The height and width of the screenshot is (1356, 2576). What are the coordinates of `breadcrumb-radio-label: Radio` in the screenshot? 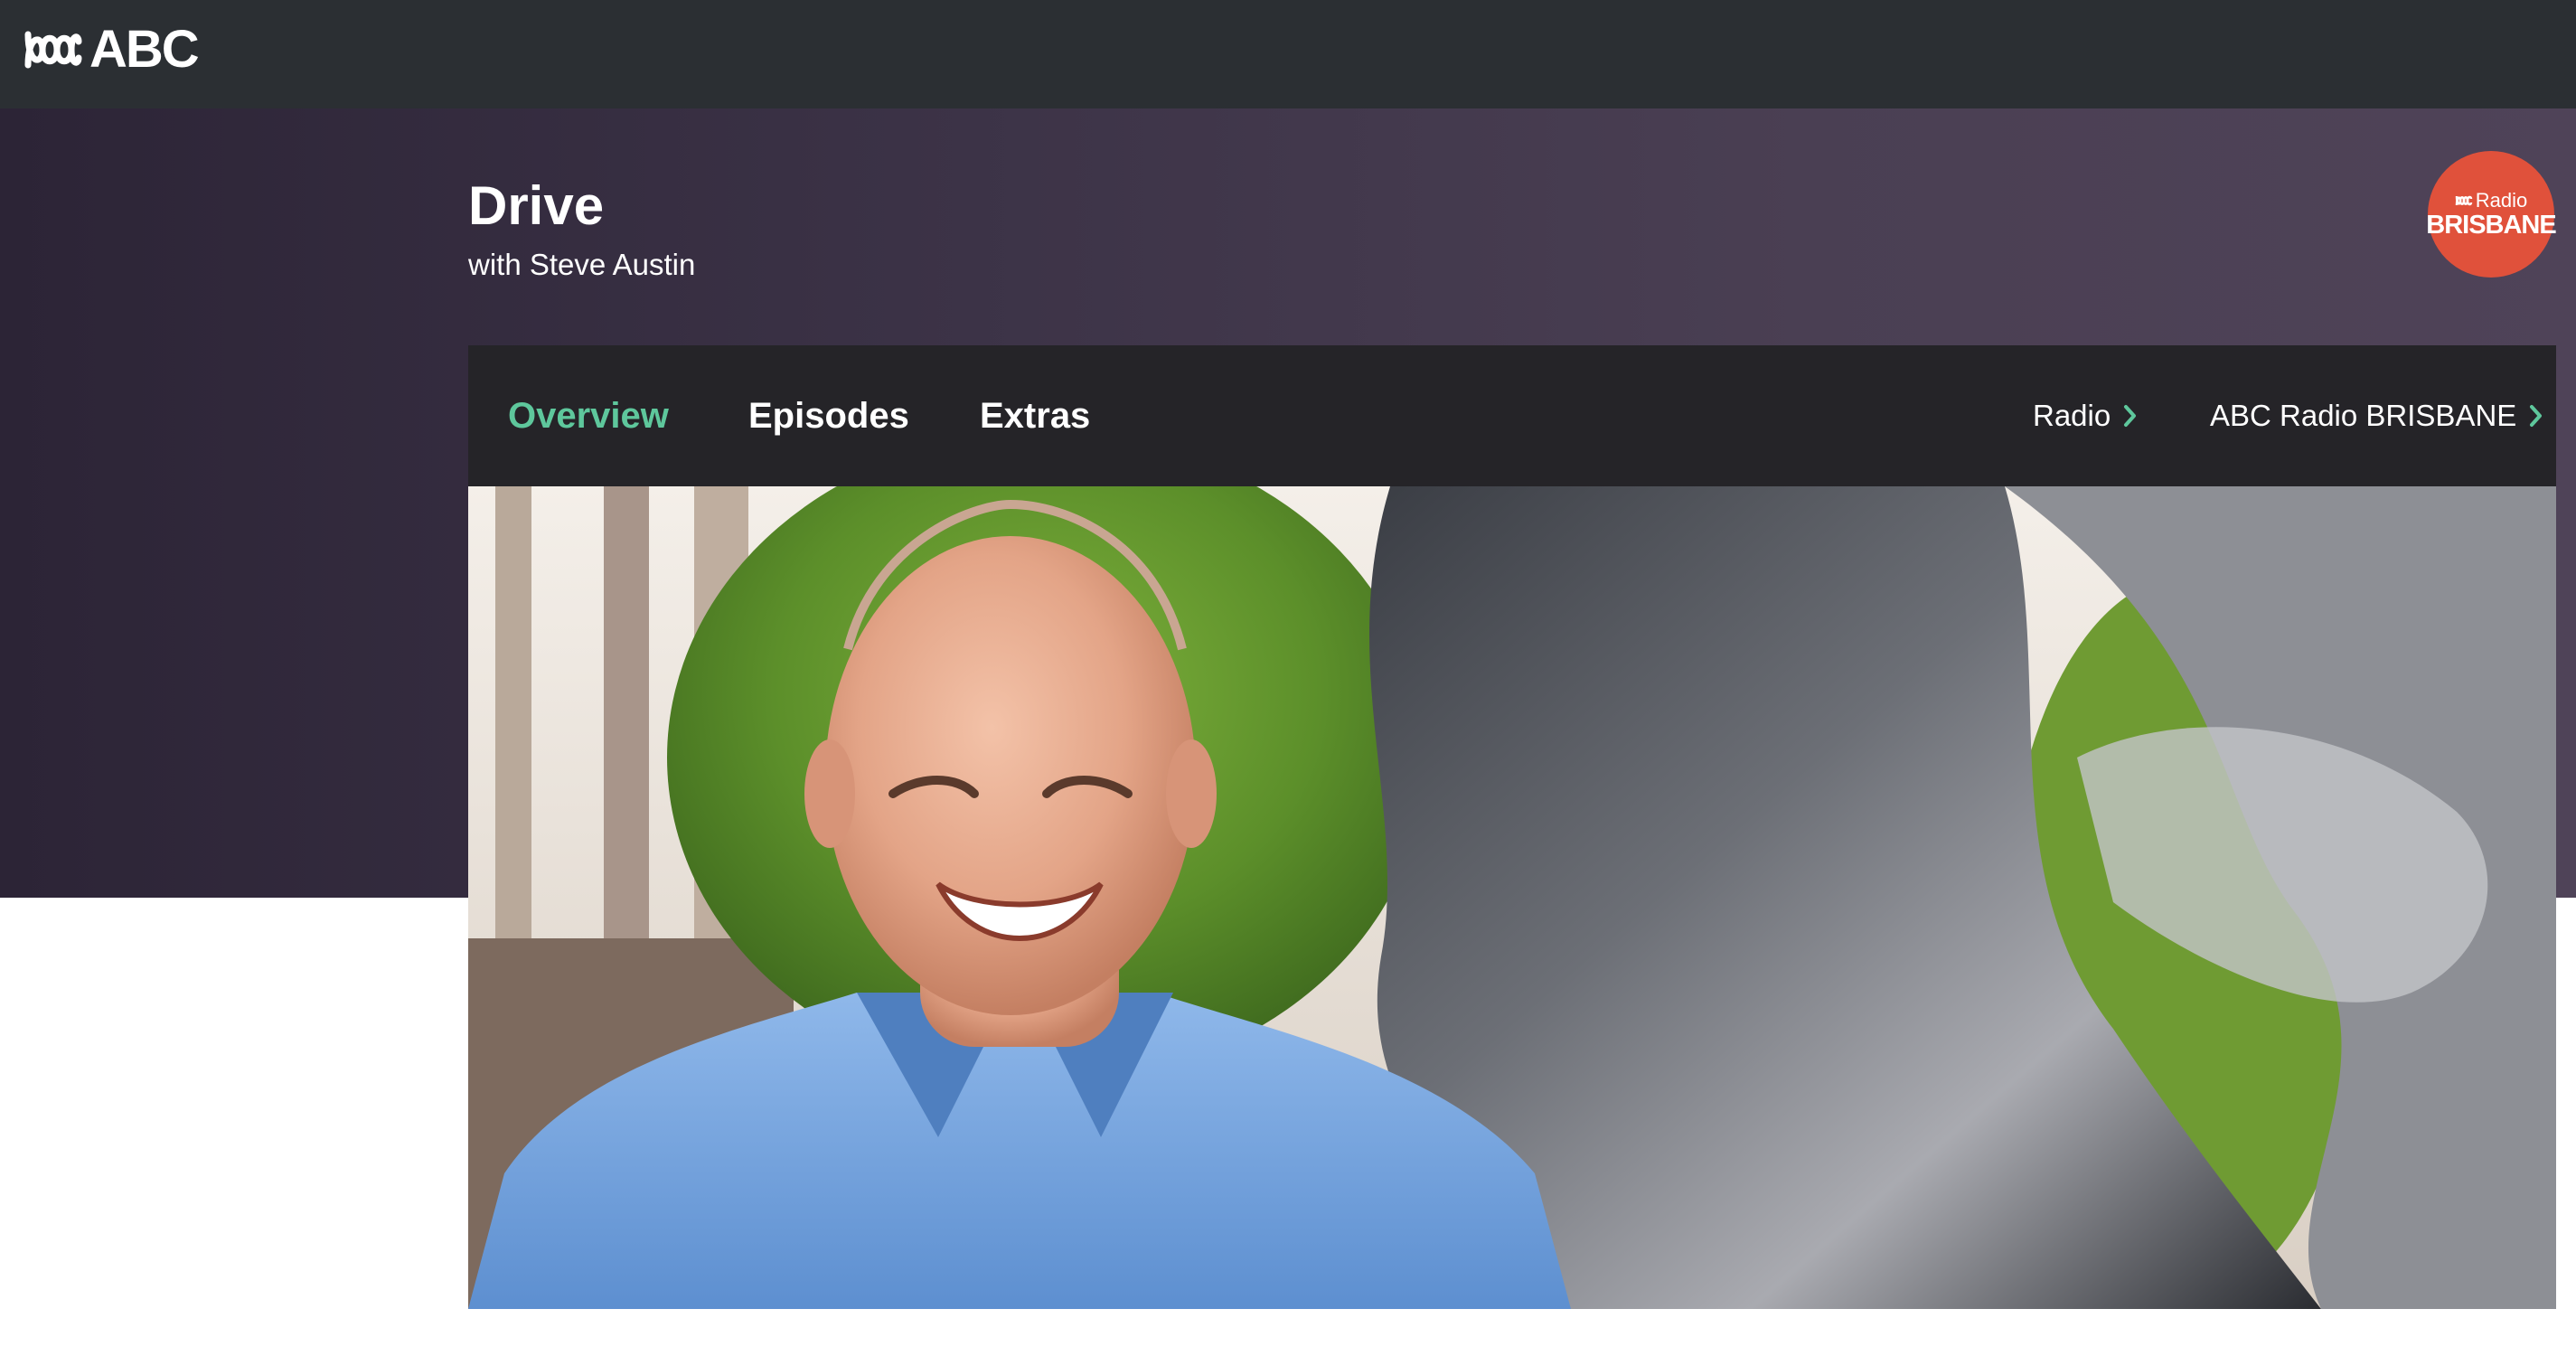 It's located at (2072, 415).